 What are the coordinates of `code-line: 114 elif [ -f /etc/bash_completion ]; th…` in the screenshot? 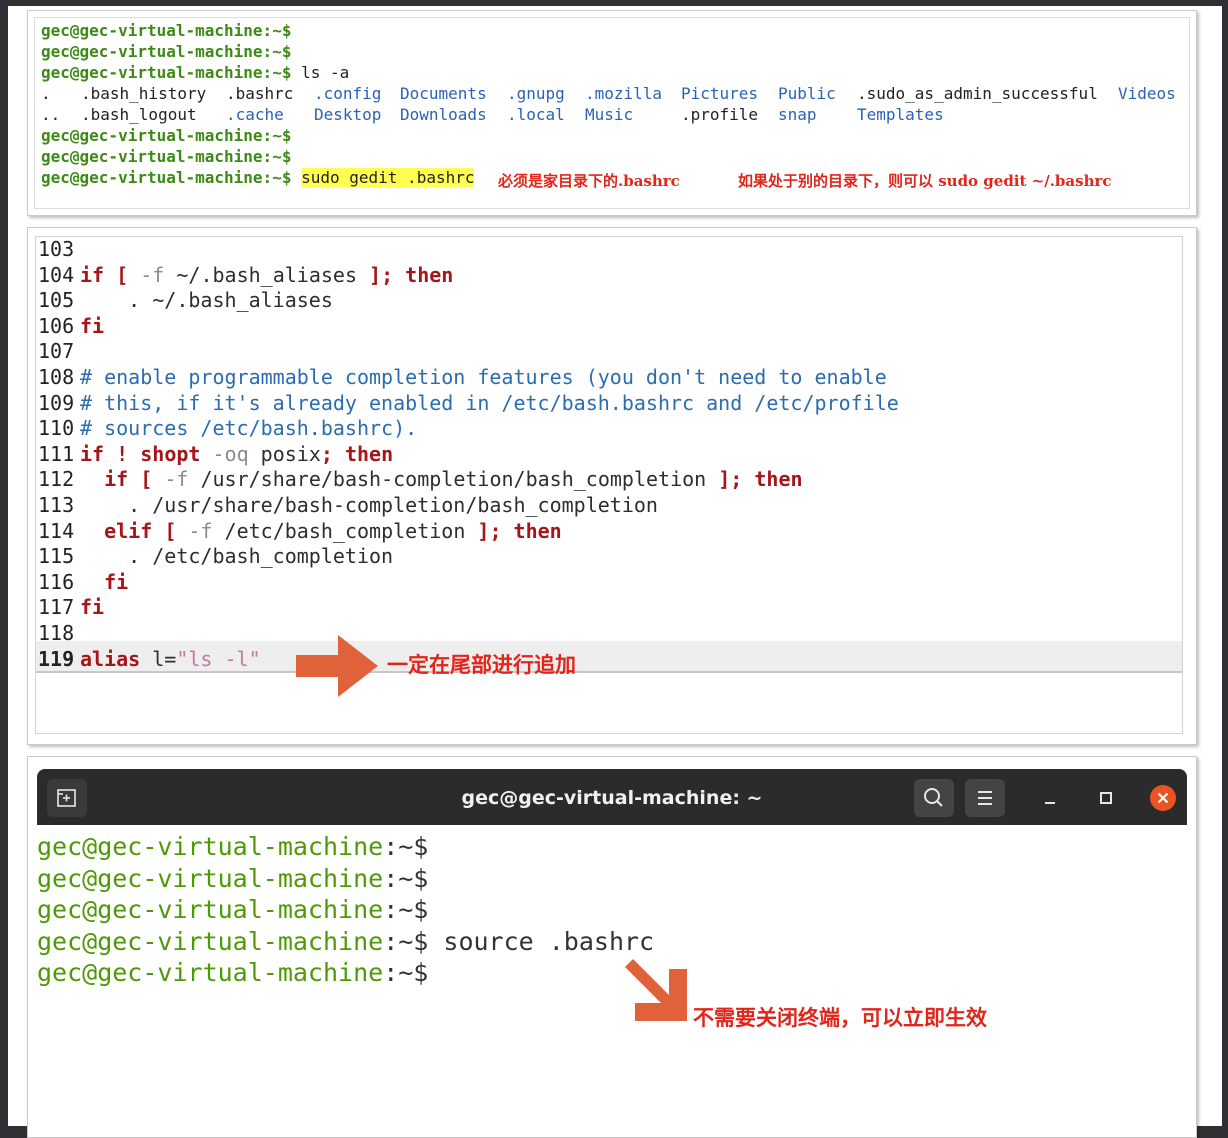 It's located at (300, 532).